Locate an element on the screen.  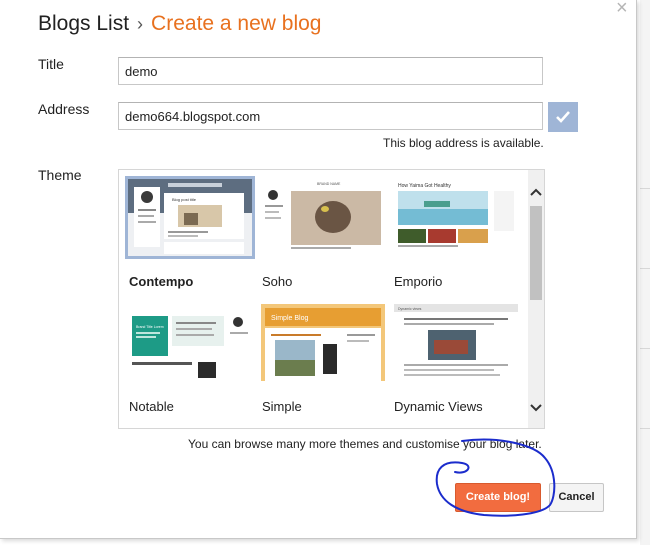
address-input is located at coordinates (330, 116).